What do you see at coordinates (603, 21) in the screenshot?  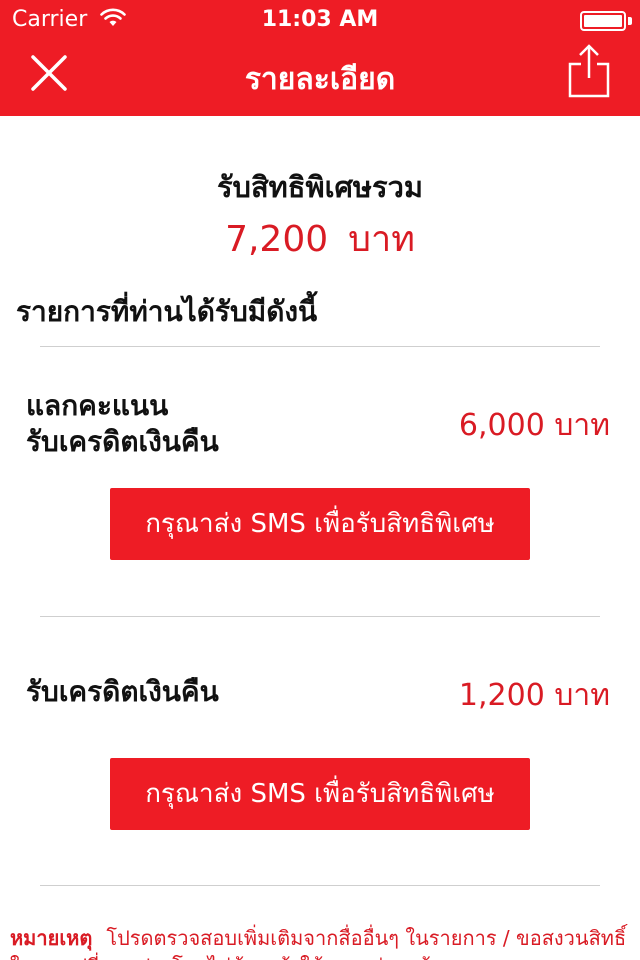 I see `battery-icon` at bounding box center [603, 21].